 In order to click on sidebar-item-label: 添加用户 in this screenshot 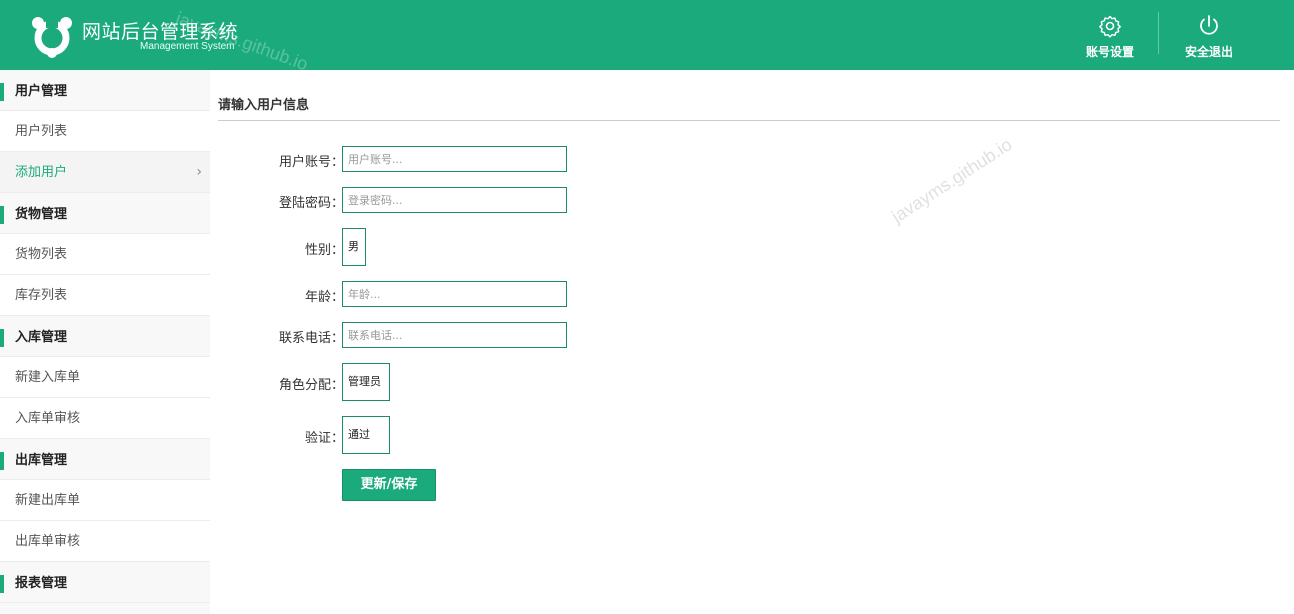, I will do `click(41, 172)`.